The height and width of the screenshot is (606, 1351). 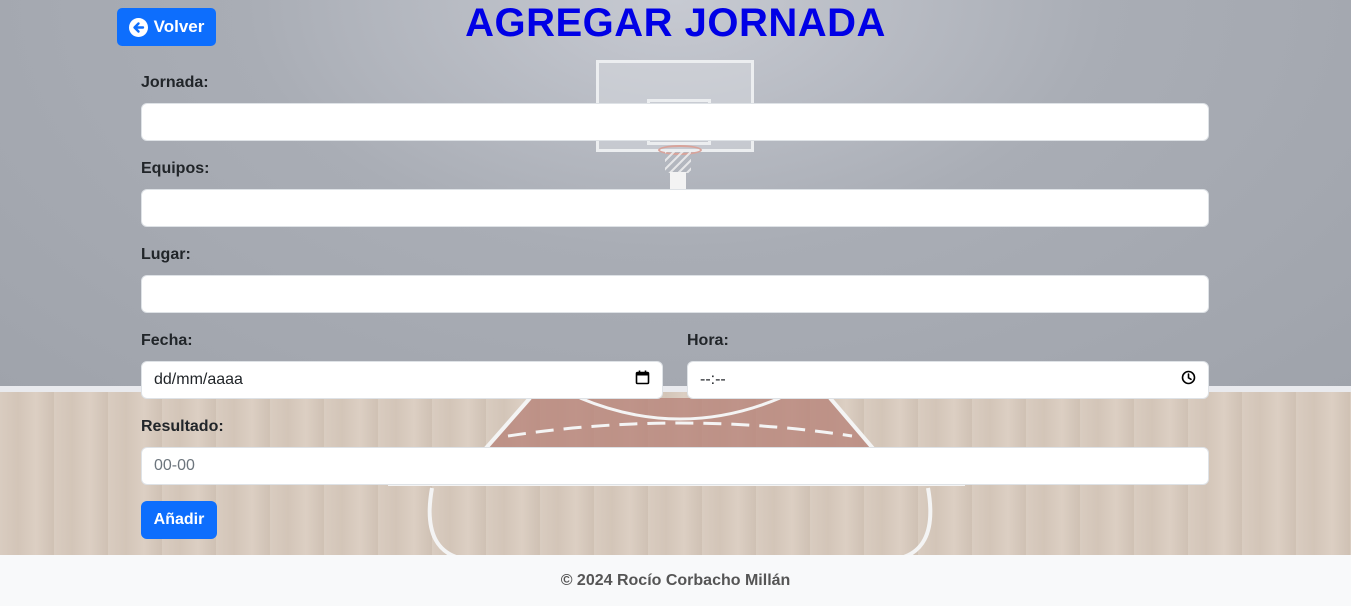 I want to click on fecha-value: dd/mm/aaaa, so click(x=198, y=379).